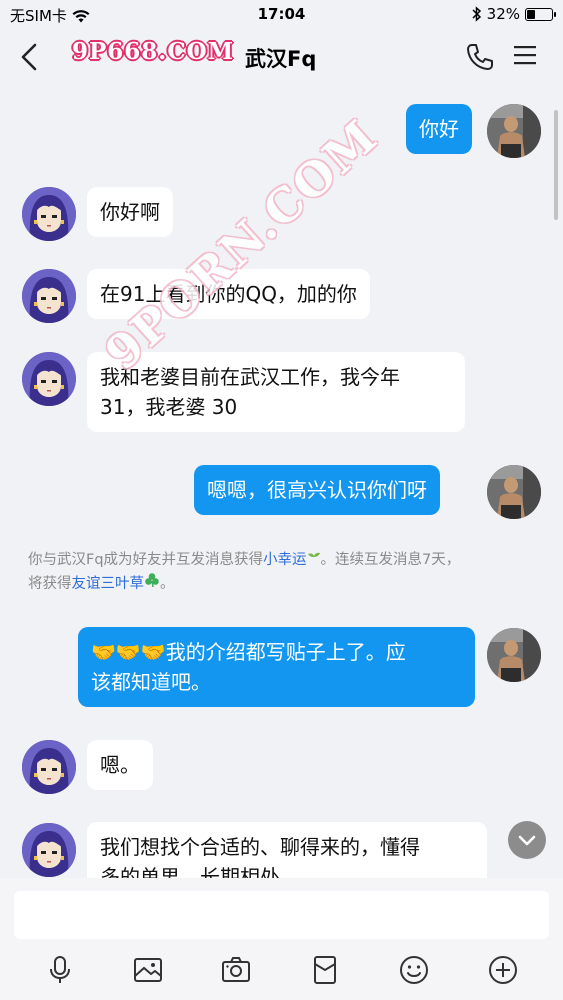 The width and height of the screenshot is (563, 1000). Describe the element at coordinates (313, 557) in the screenshot. I see `sprout-icon` at that location.